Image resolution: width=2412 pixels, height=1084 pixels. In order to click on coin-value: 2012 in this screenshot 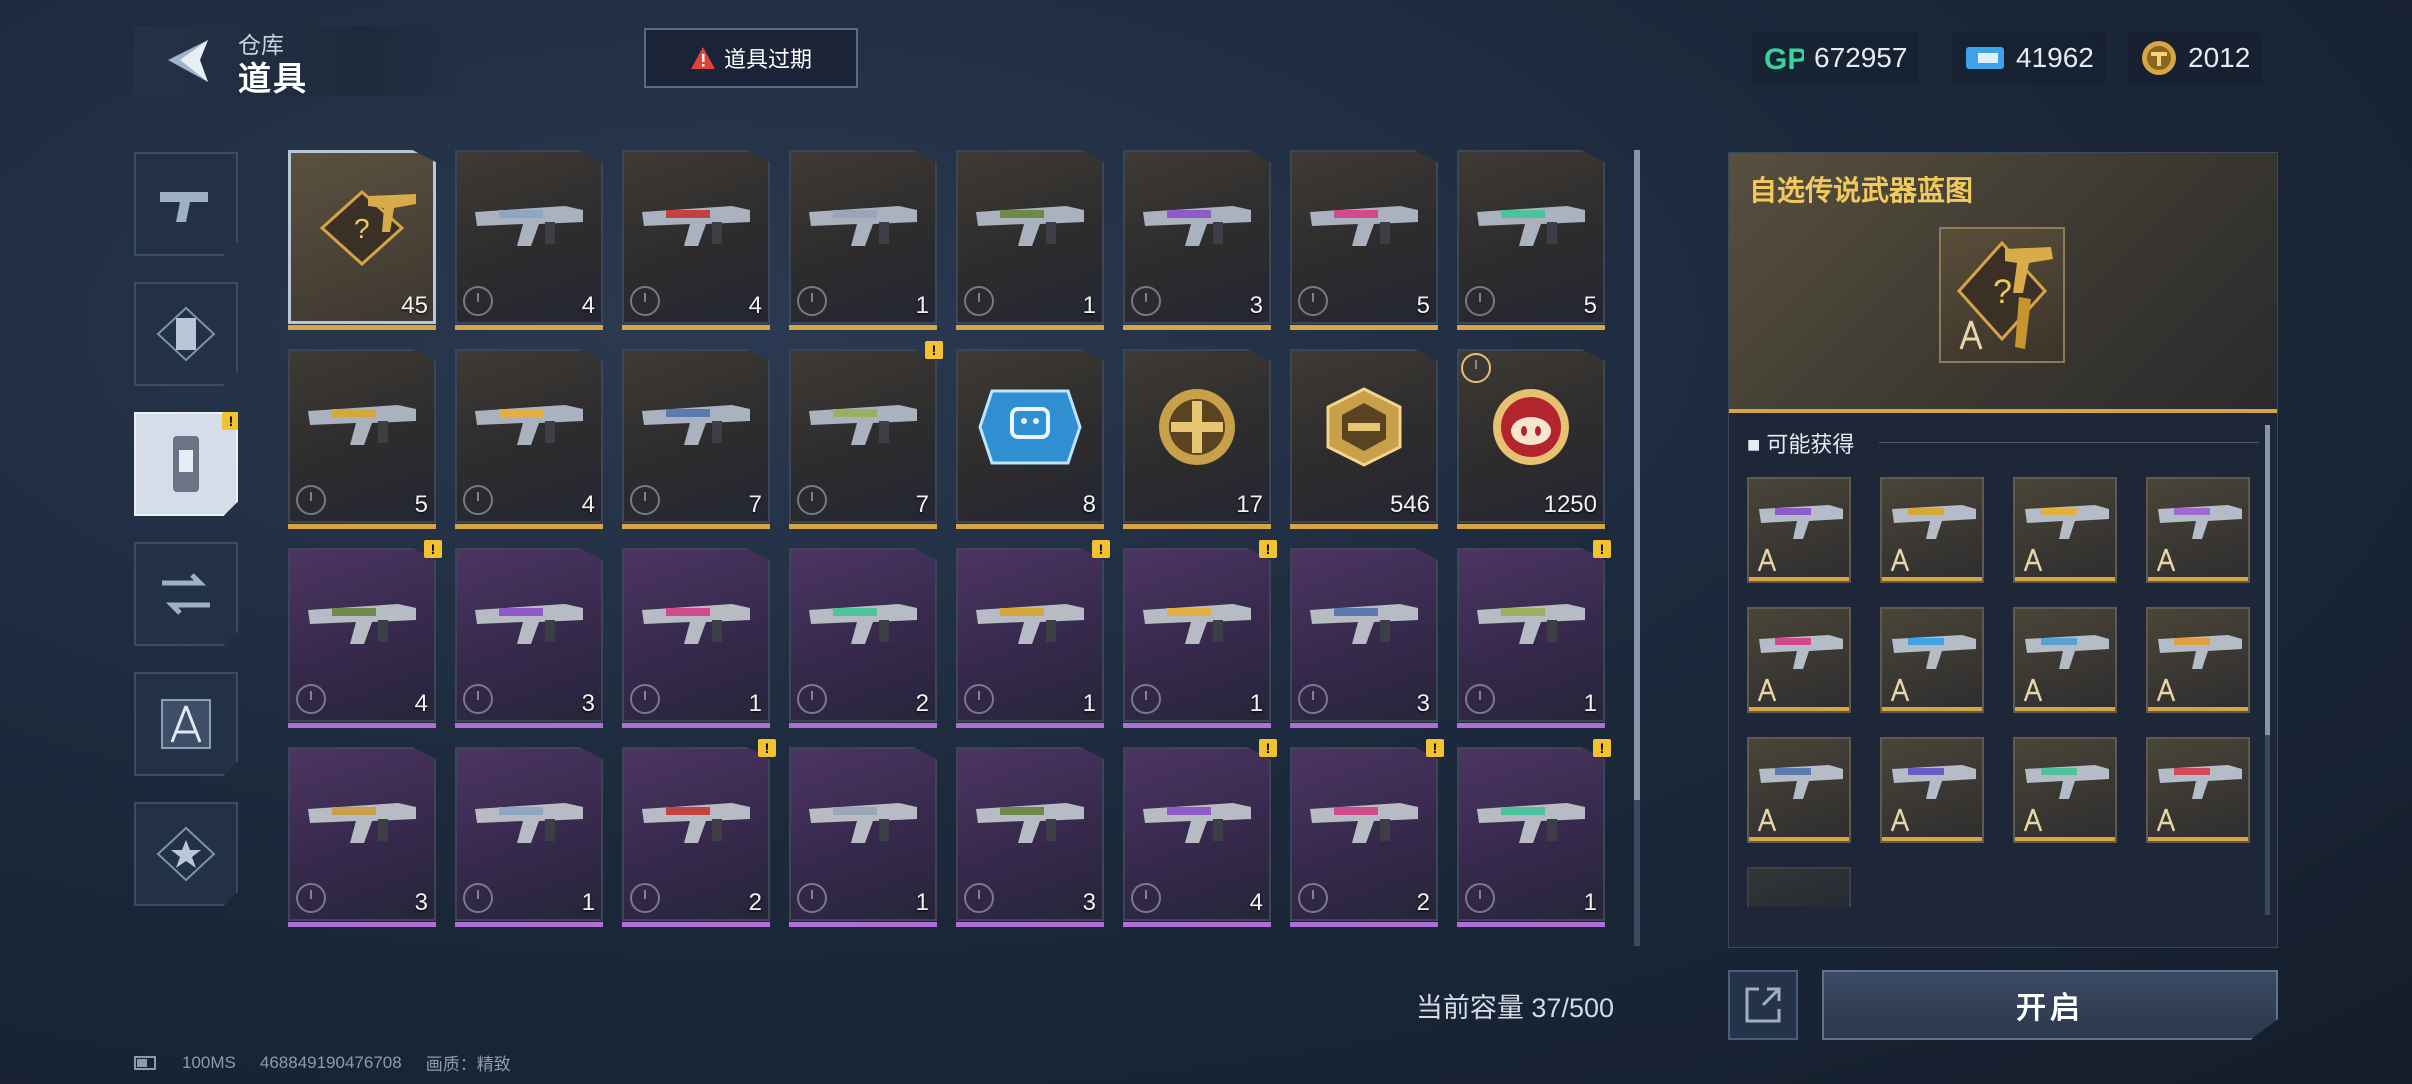, I will do `click(2219, 57)`.